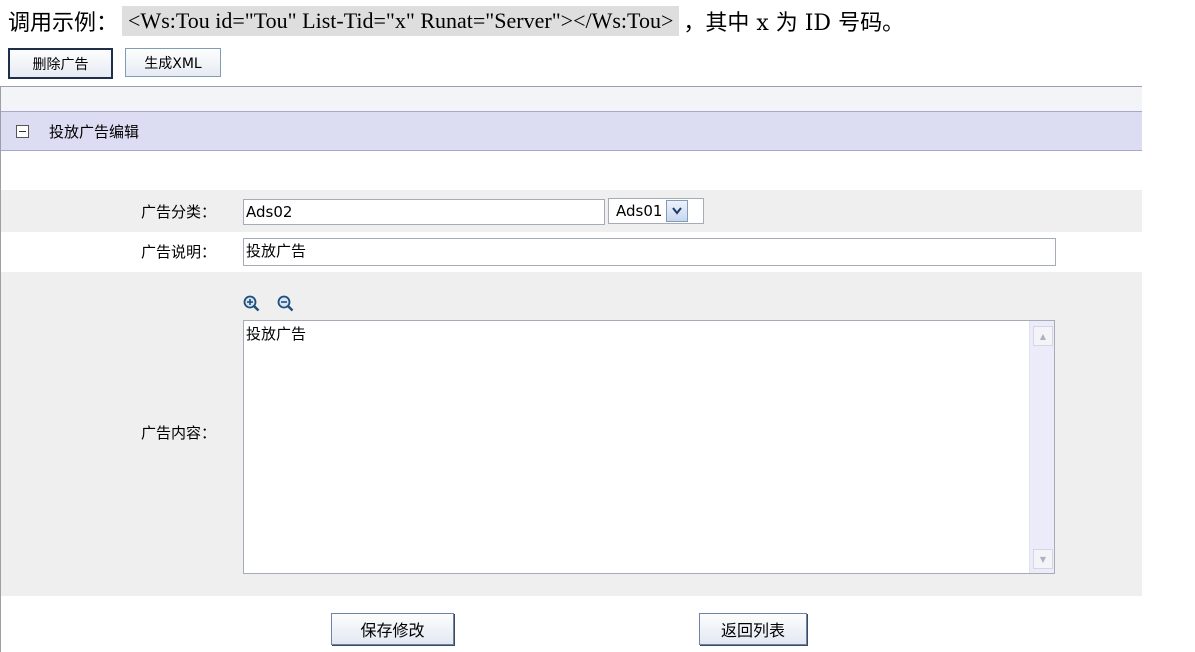  Describe the element at coordinates (178, 252) in the screenshot. I see `description-label: 广告说明：` at that location.